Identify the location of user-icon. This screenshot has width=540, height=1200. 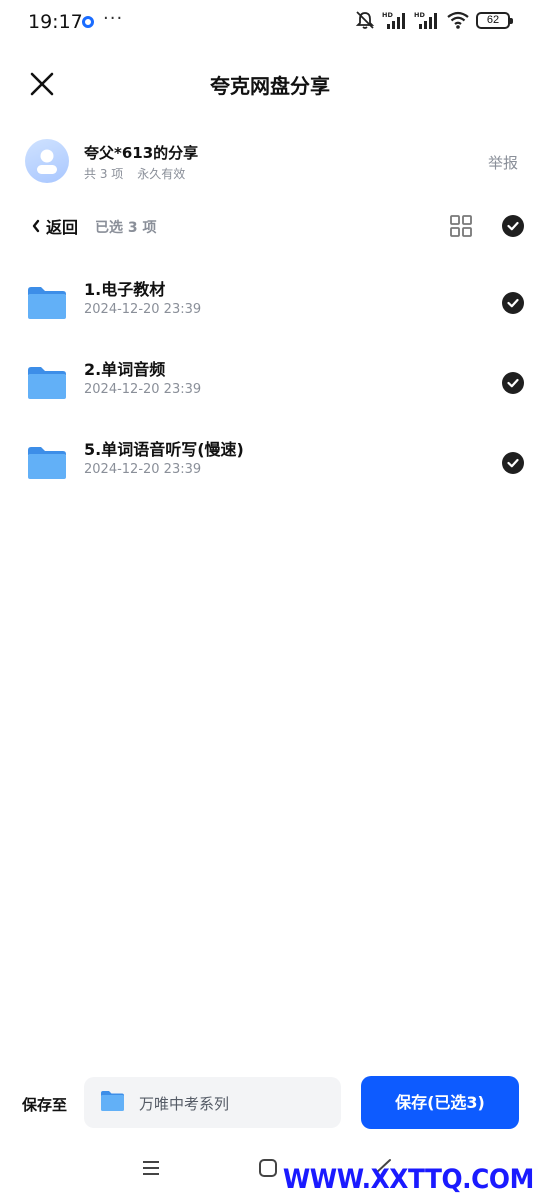
(47, 161).